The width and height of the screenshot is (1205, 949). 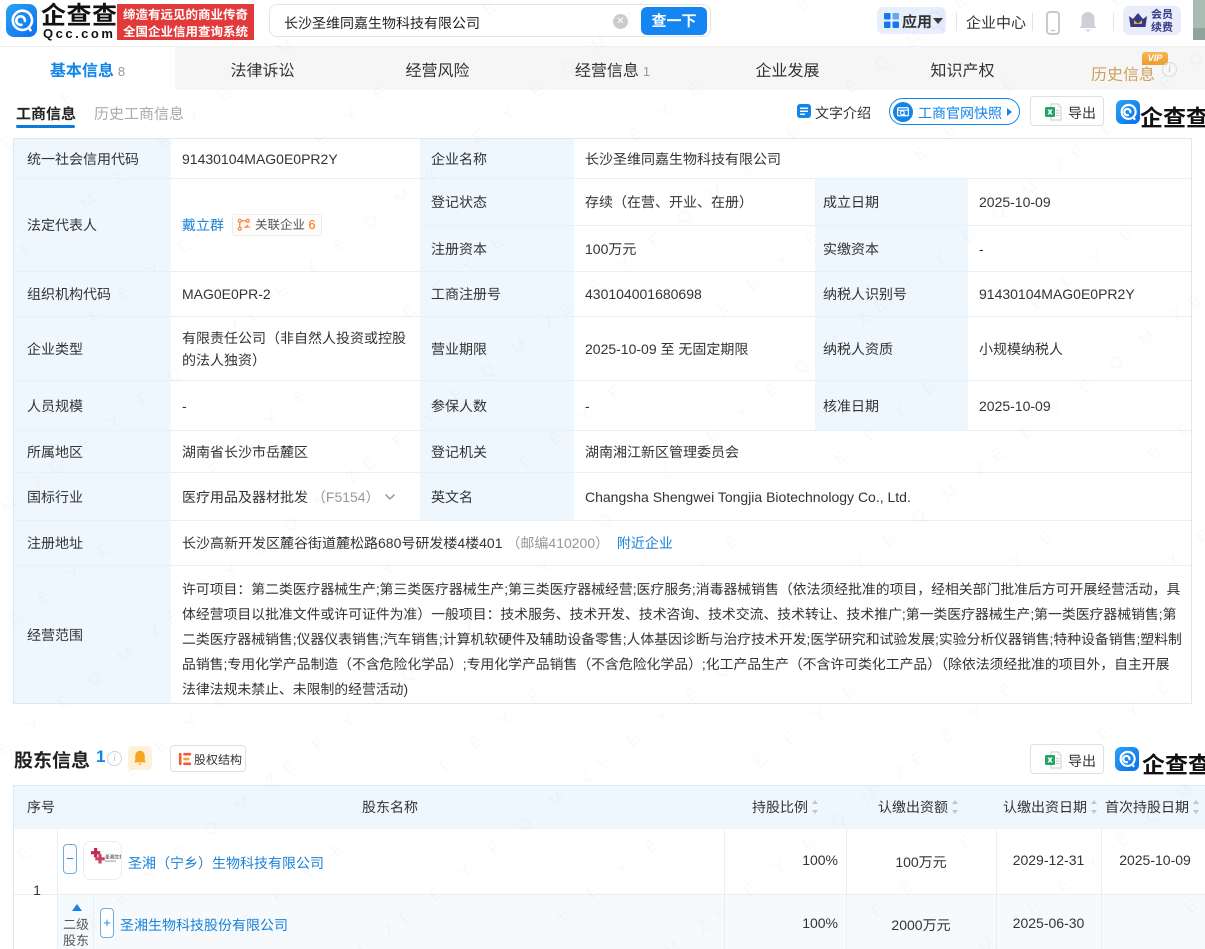 What do you see at coordinates (113, 857) in the screenshot?
I see `svg-text: 圣湘生物` at bounding box center [113, 857].